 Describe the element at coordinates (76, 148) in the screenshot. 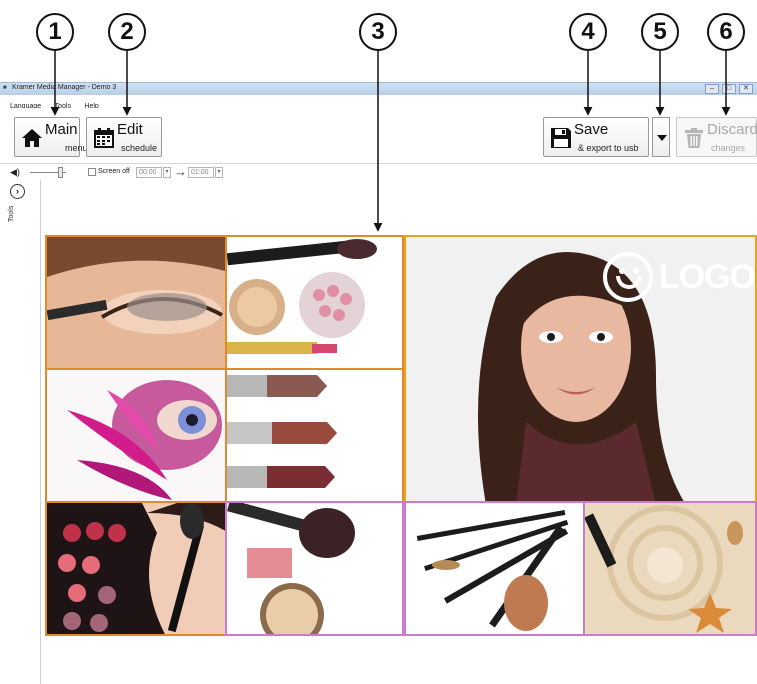

I see `main-button-sublabel: menu` at that location.